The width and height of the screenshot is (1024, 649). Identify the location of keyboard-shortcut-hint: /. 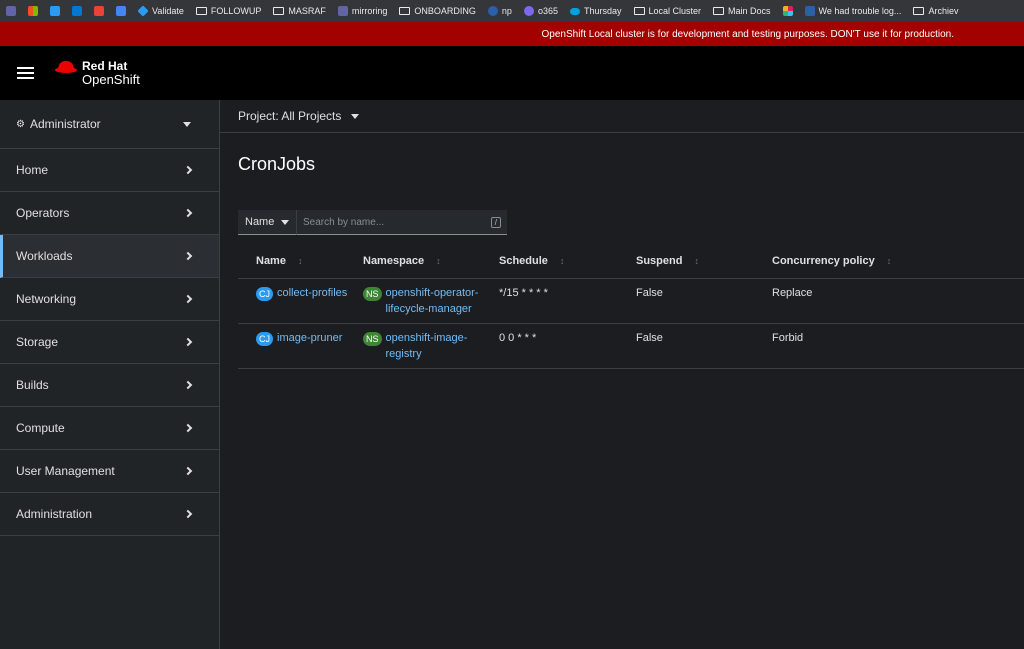
(495, 222).